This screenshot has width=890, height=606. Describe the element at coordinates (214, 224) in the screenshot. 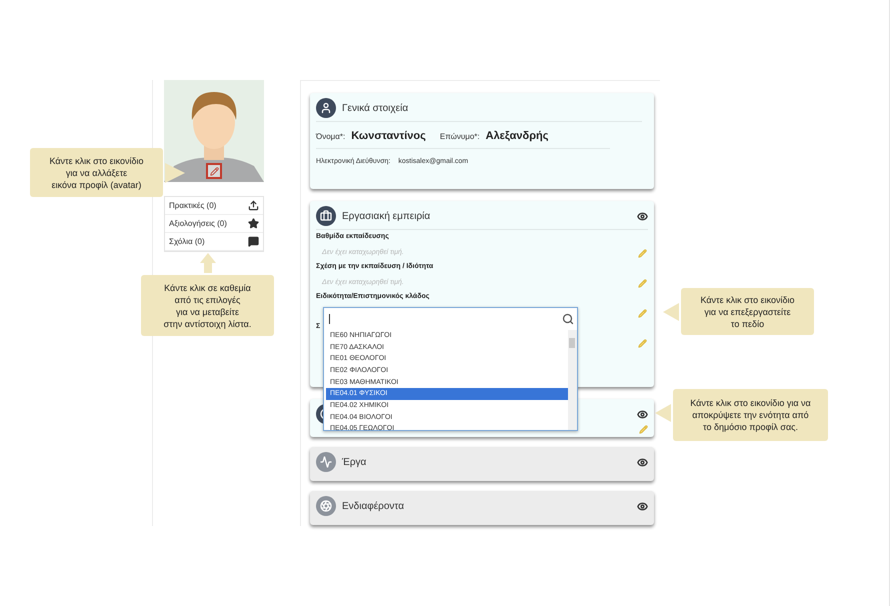

I see `profile-menu-item: Αξιολογήσεις (0)` at that location.